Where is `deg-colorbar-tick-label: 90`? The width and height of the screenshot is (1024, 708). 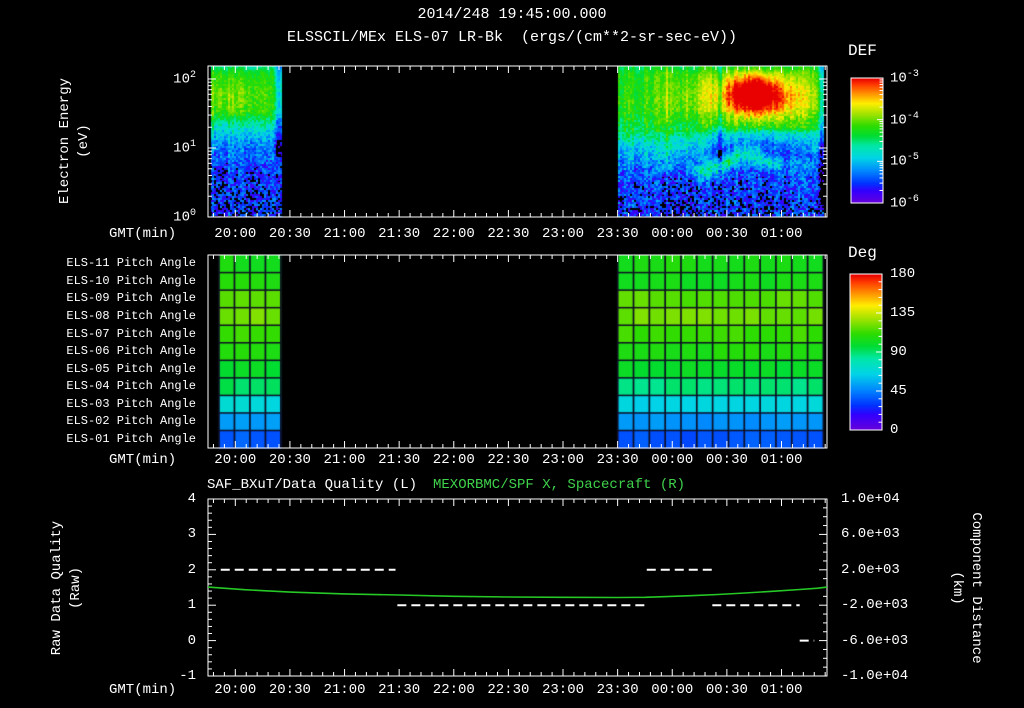 deg-colorbar-tick-label: 90 is located at coordinates (898, 352).